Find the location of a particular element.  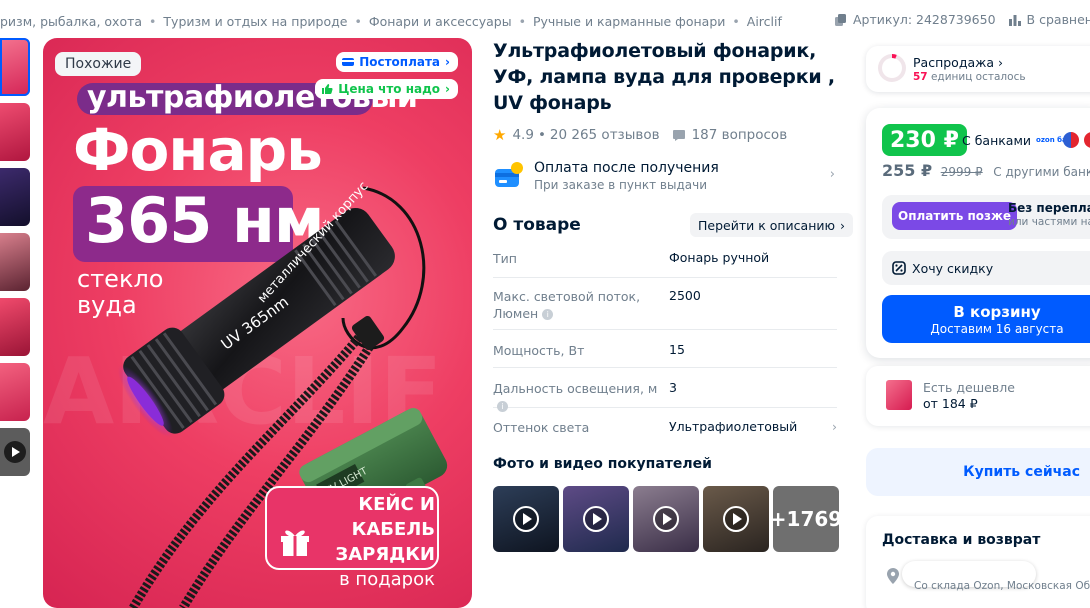

copy-icon is located at coordinates (840, 19).